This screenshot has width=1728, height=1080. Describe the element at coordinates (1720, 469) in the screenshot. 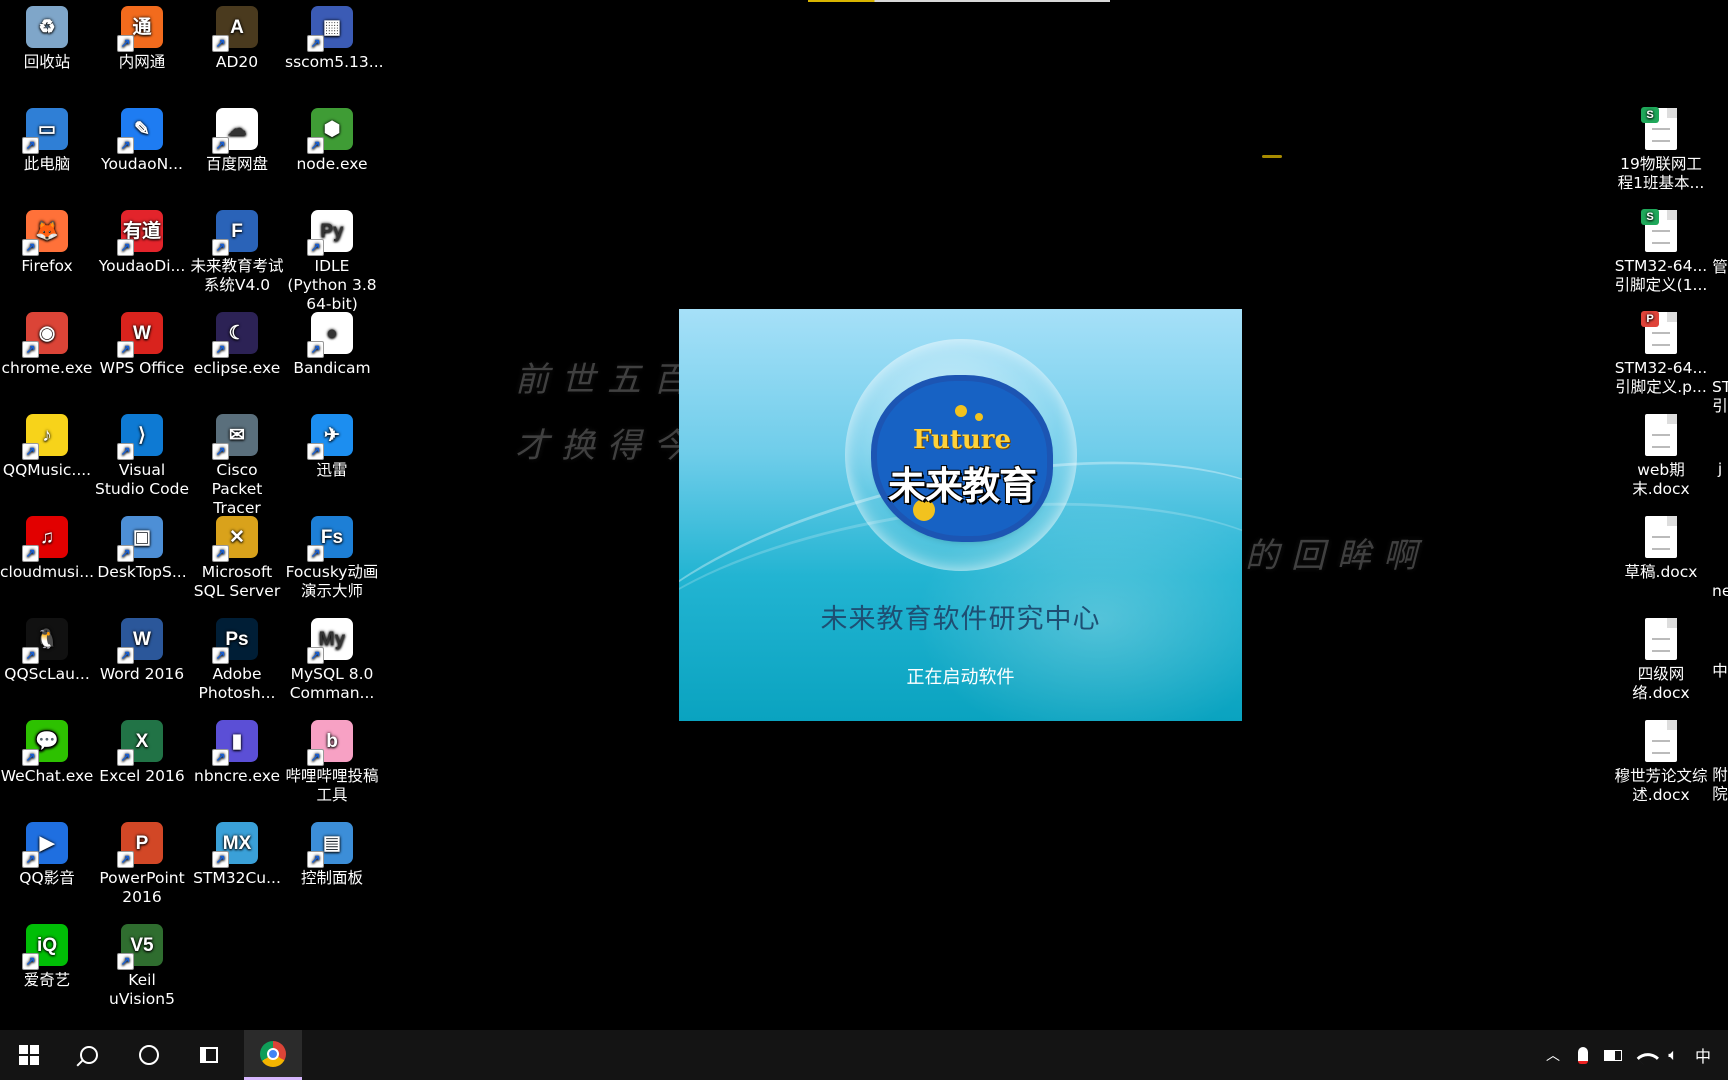

I see `desktop-file-label-clipped: j` at that location.